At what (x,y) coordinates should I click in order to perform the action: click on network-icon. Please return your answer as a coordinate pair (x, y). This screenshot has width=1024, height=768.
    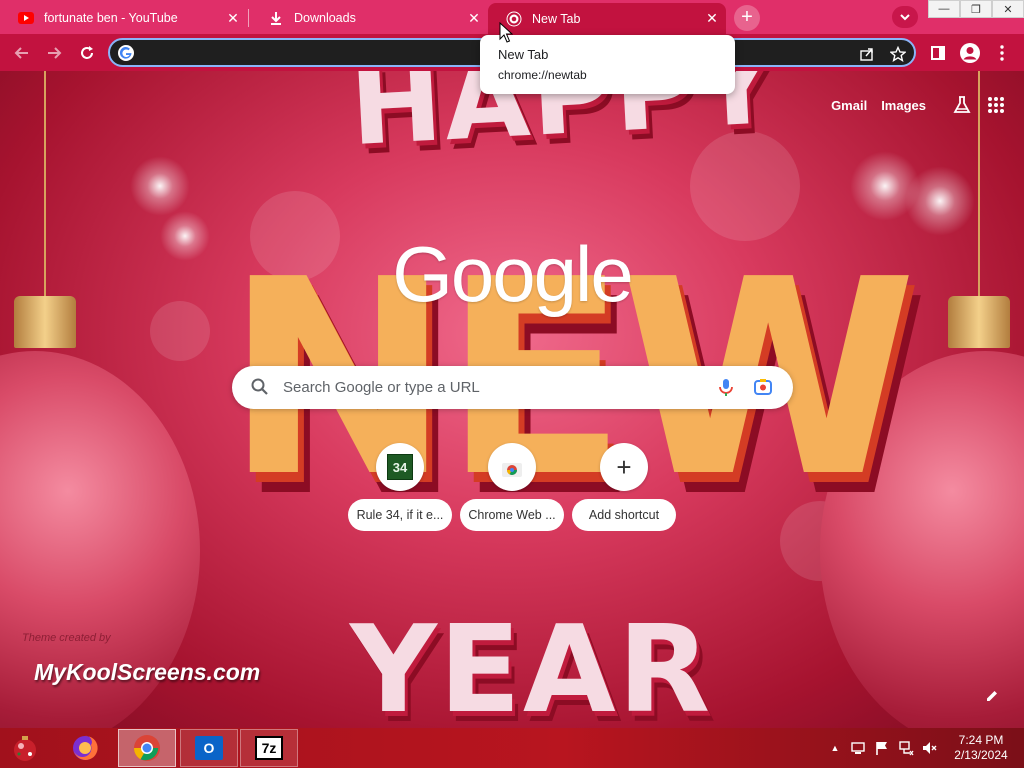
    Looking at the image, I should click on (906, 748).